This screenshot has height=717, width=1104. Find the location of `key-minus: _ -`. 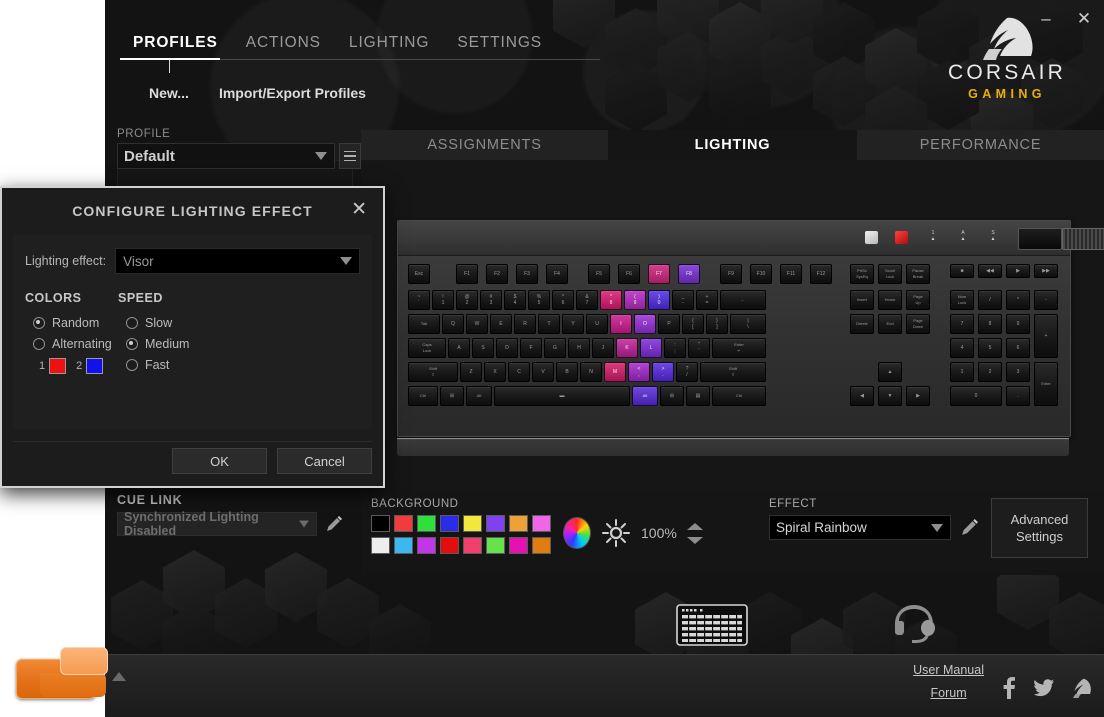

key-minus: _ - is located at coordinates (683, 300).